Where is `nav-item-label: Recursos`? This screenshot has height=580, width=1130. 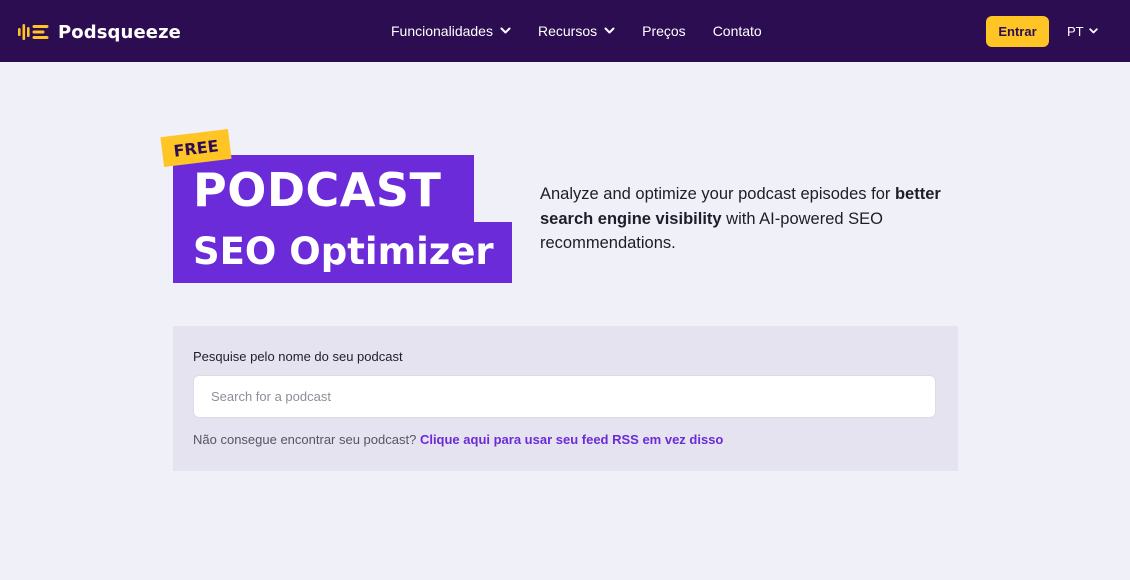 nav-item-label: Recursos is located at coordinates (567, 31).